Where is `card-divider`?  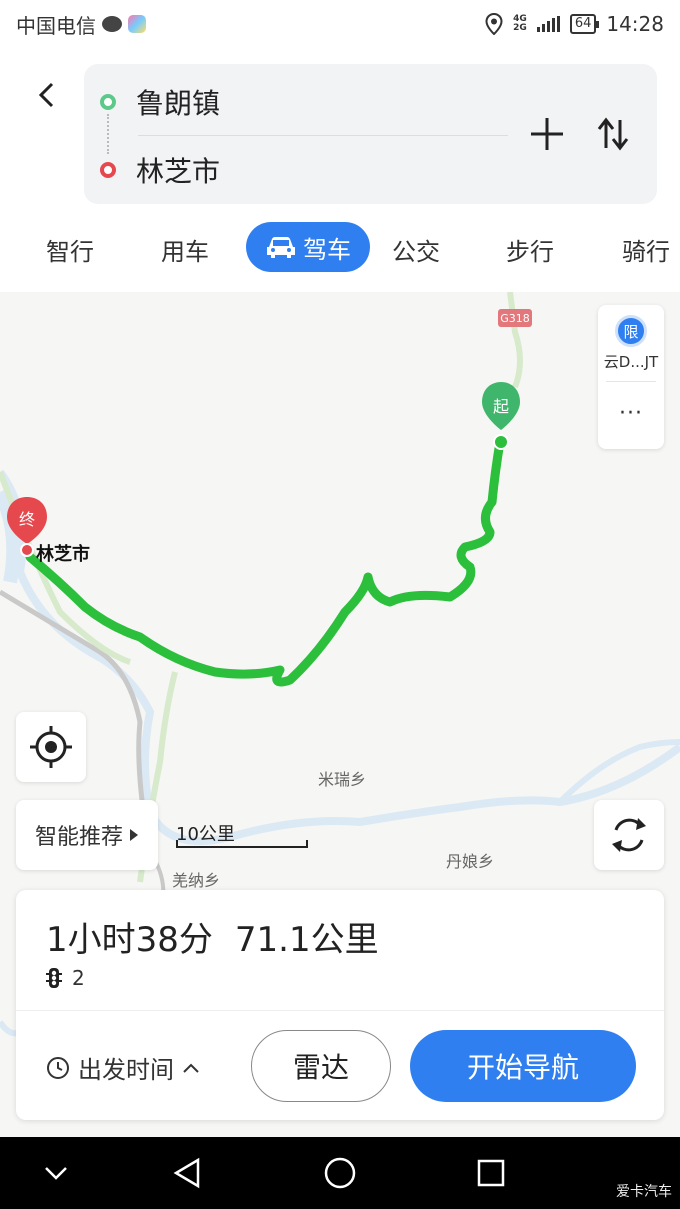
card-divider is located at coordinates (340, 1010).